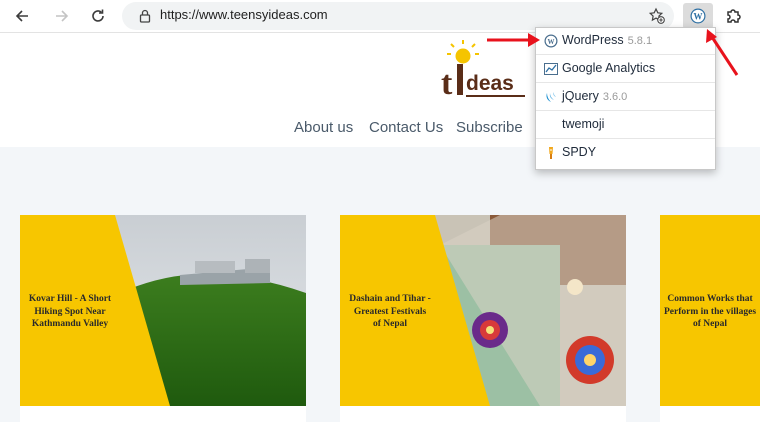 The width and height of the screenshot is (760, 422). I want to click on annotation-arrow-to-wordpress, so click(513, 40).